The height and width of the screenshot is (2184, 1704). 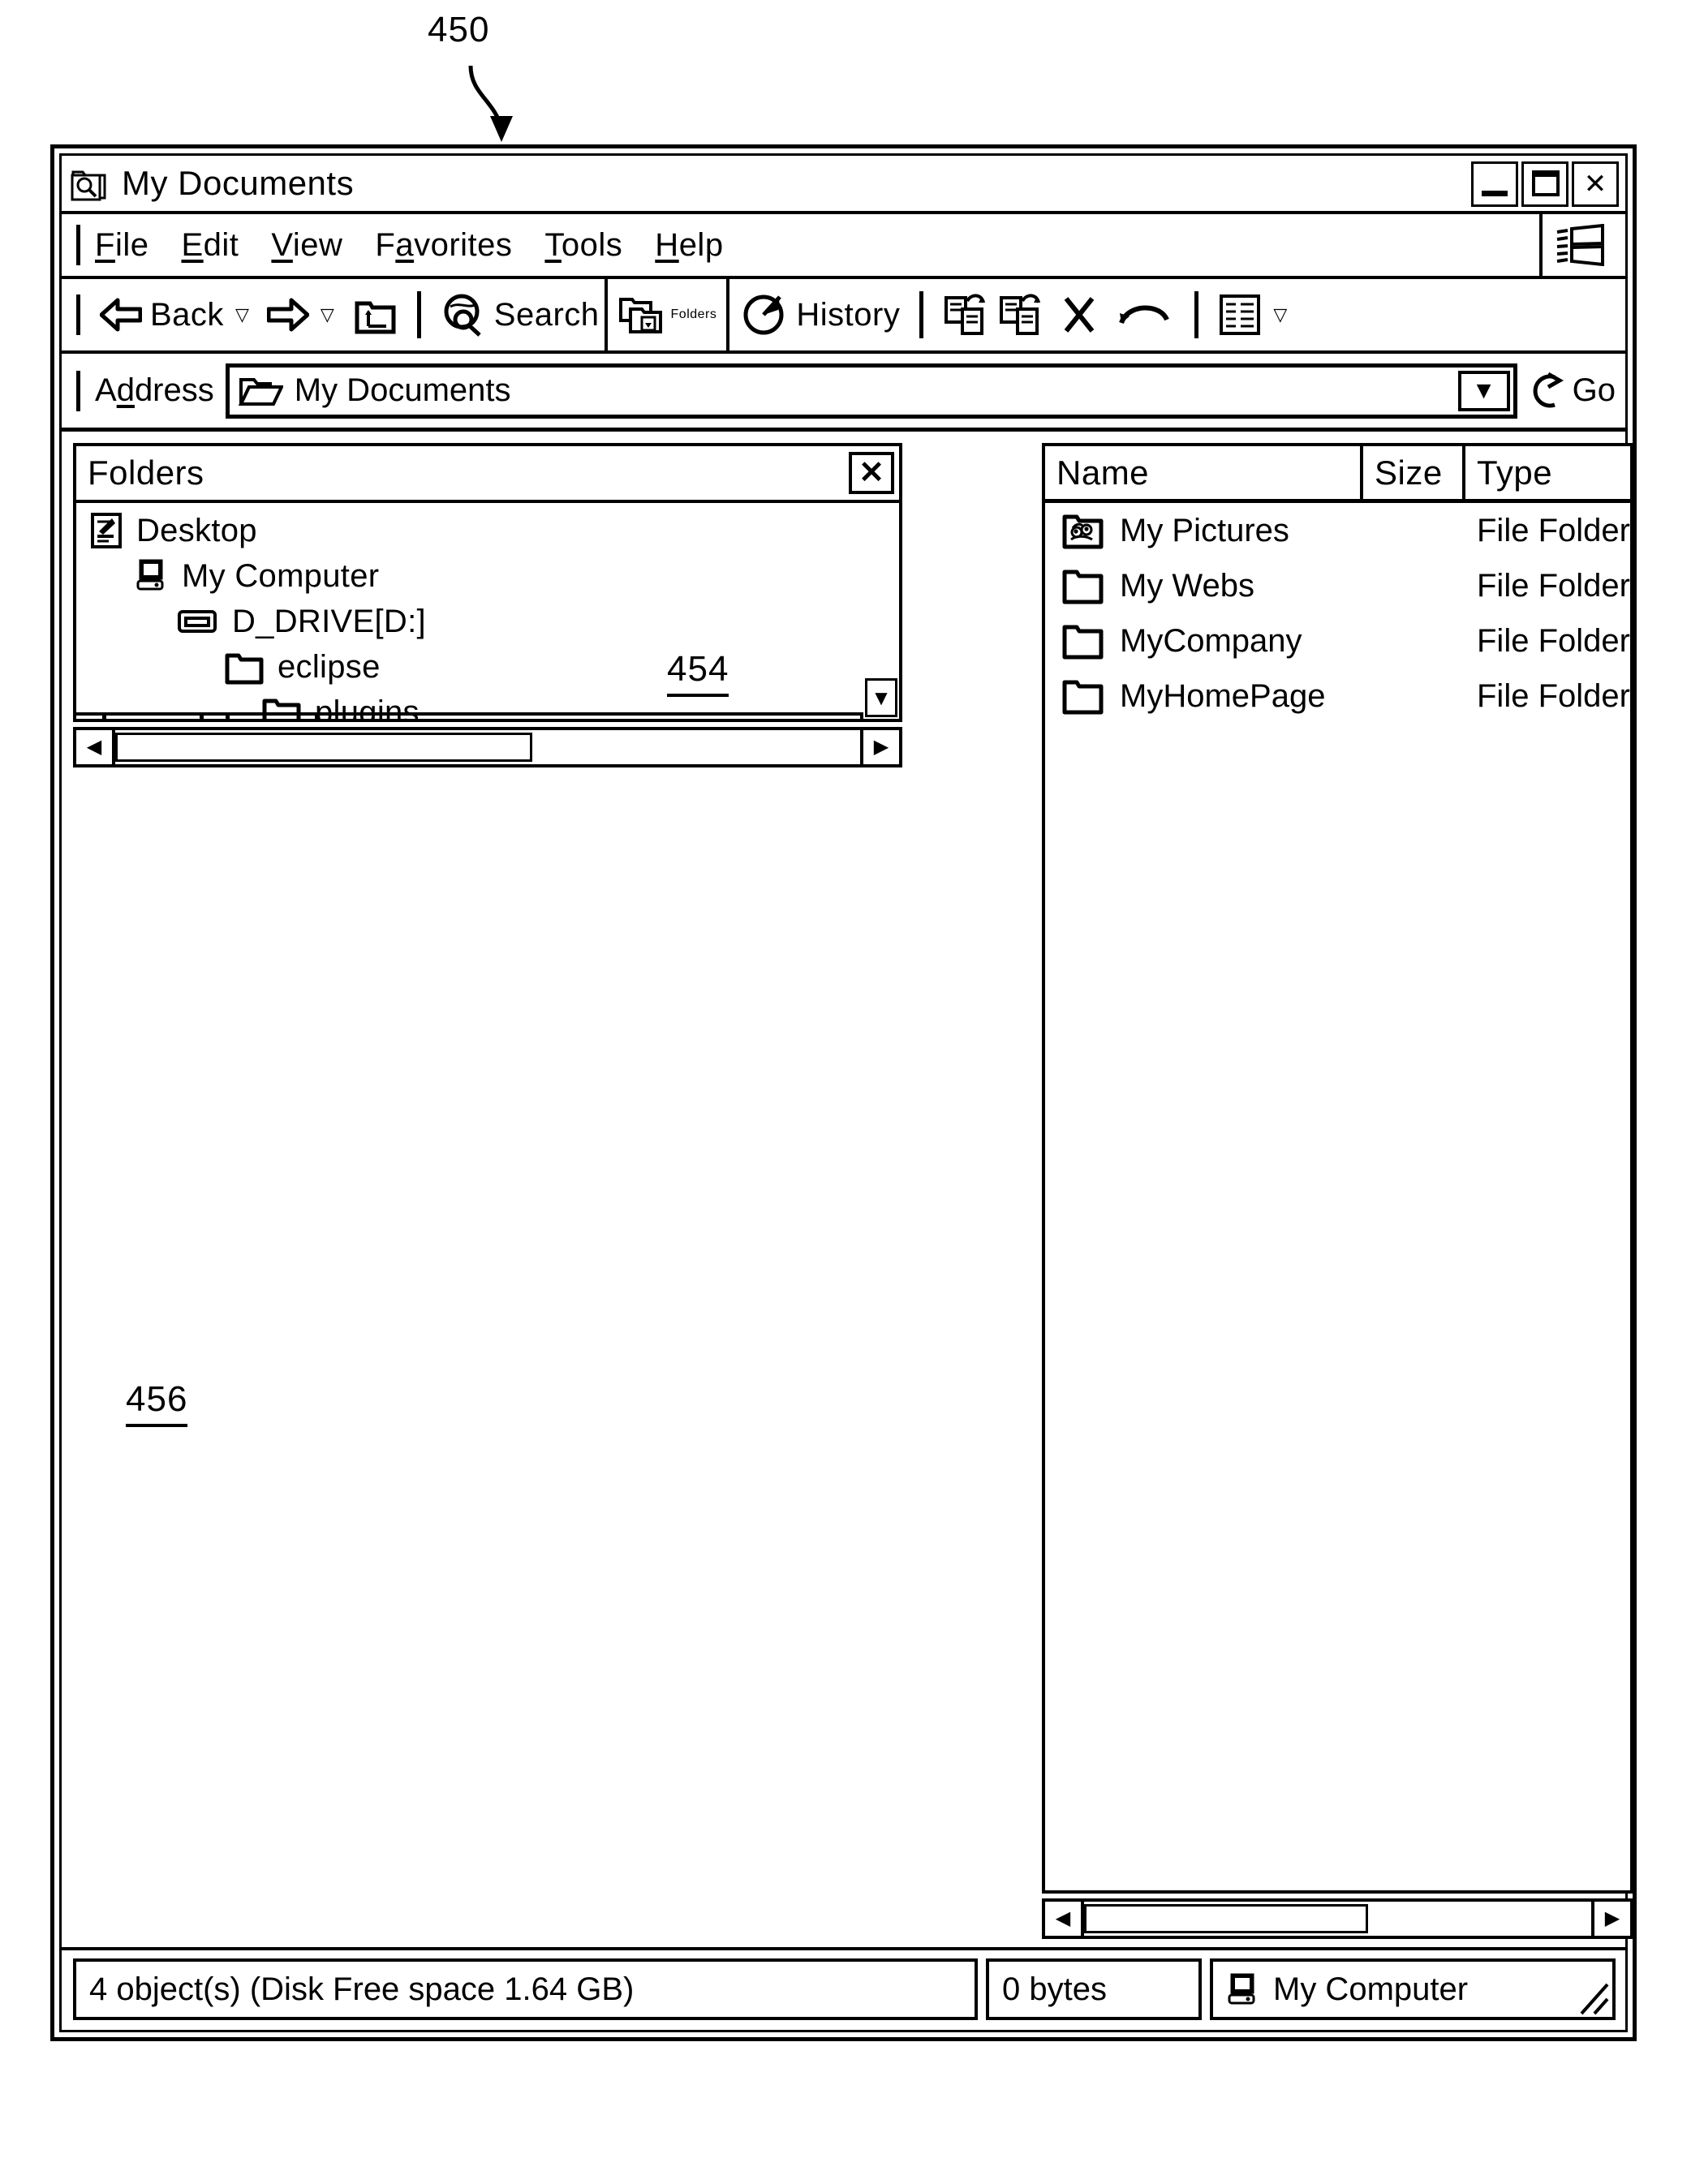 What do you see at coordinates (1280, 314) in the screenshot?
I see `chevron-down-icon-views: ▽` at bounding box center [1280, 314].